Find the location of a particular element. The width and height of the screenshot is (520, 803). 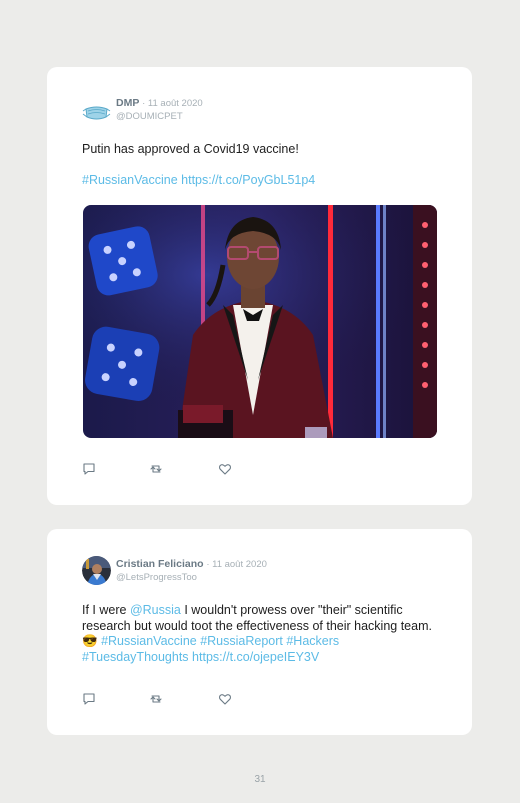

mention-link: @Russia is located at coordinates (155, 610).